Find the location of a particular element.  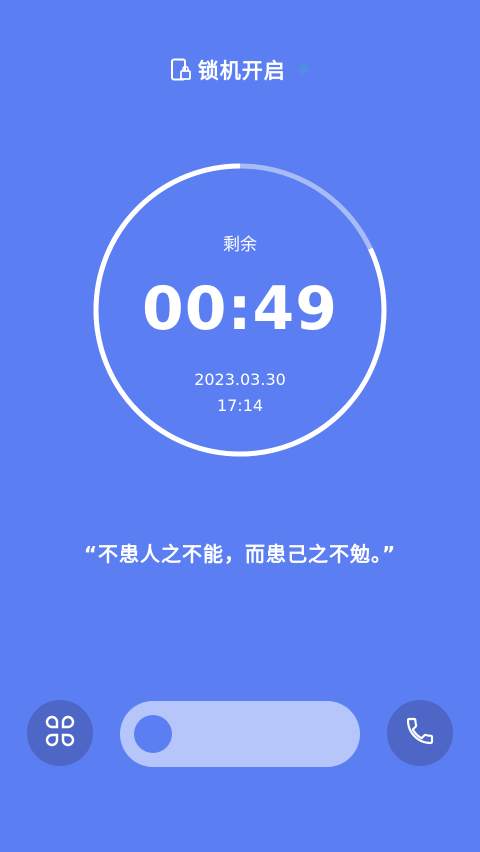

lock-date: 2023.03.30 is located at coordinates (240, 379).